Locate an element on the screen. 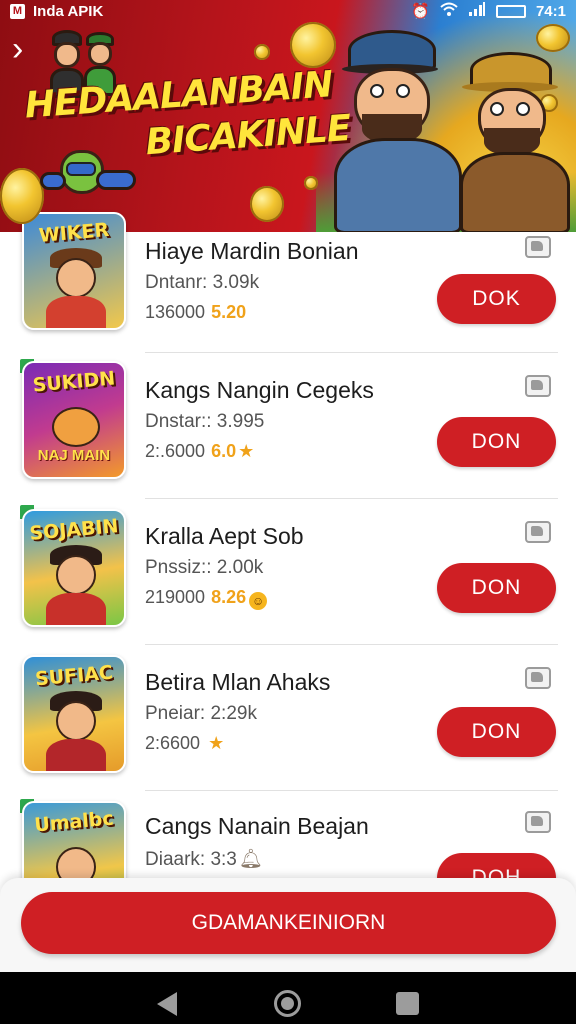 This screenshot has height=1024, width=576. app-stats: 136000 5.20 is located at coordinates (195, 312).